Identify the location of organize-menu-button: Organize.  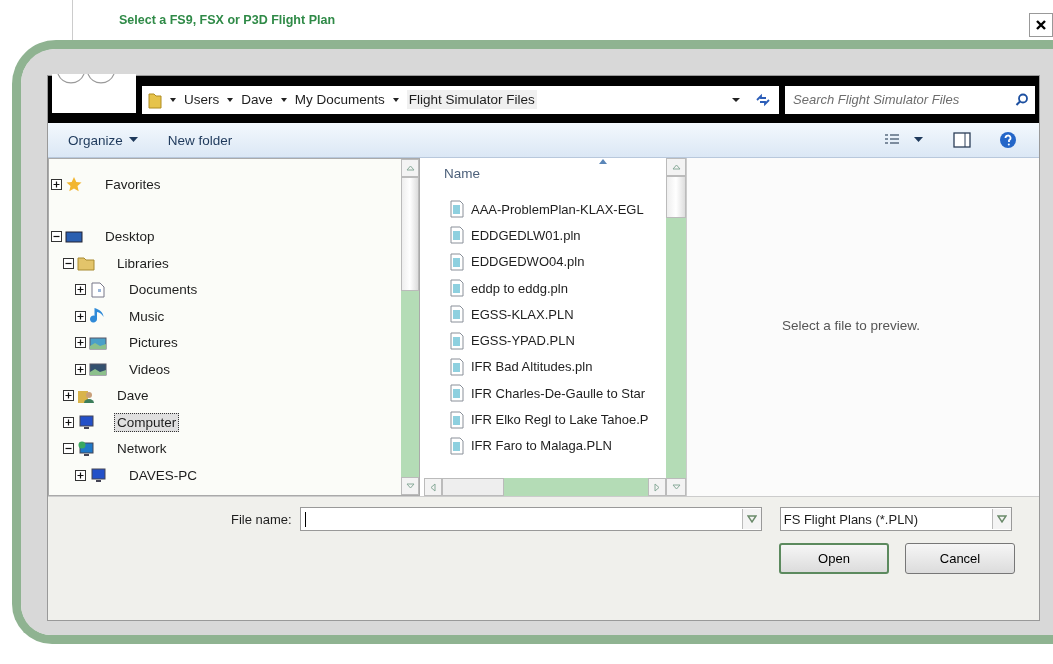
(103, 140).